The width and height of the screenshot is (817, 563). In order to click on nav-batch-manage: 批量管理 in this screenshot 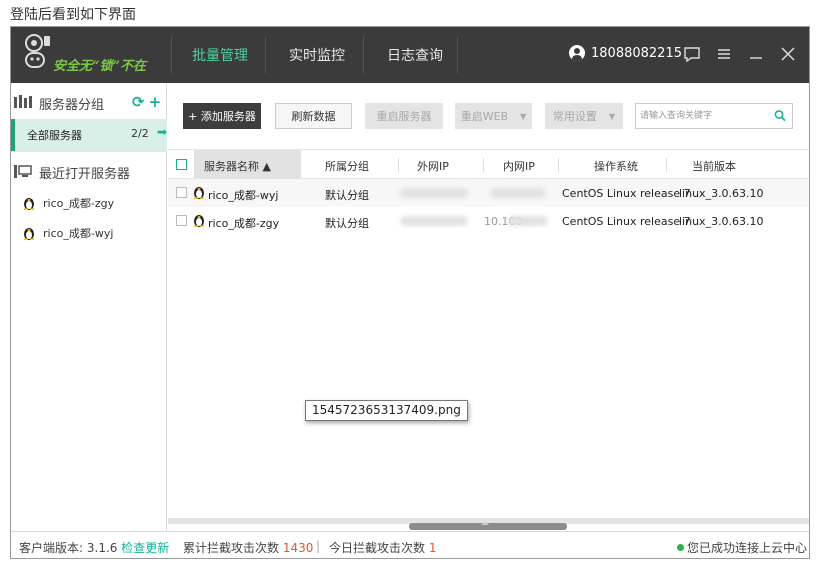, I will do `click(220, 55)`.